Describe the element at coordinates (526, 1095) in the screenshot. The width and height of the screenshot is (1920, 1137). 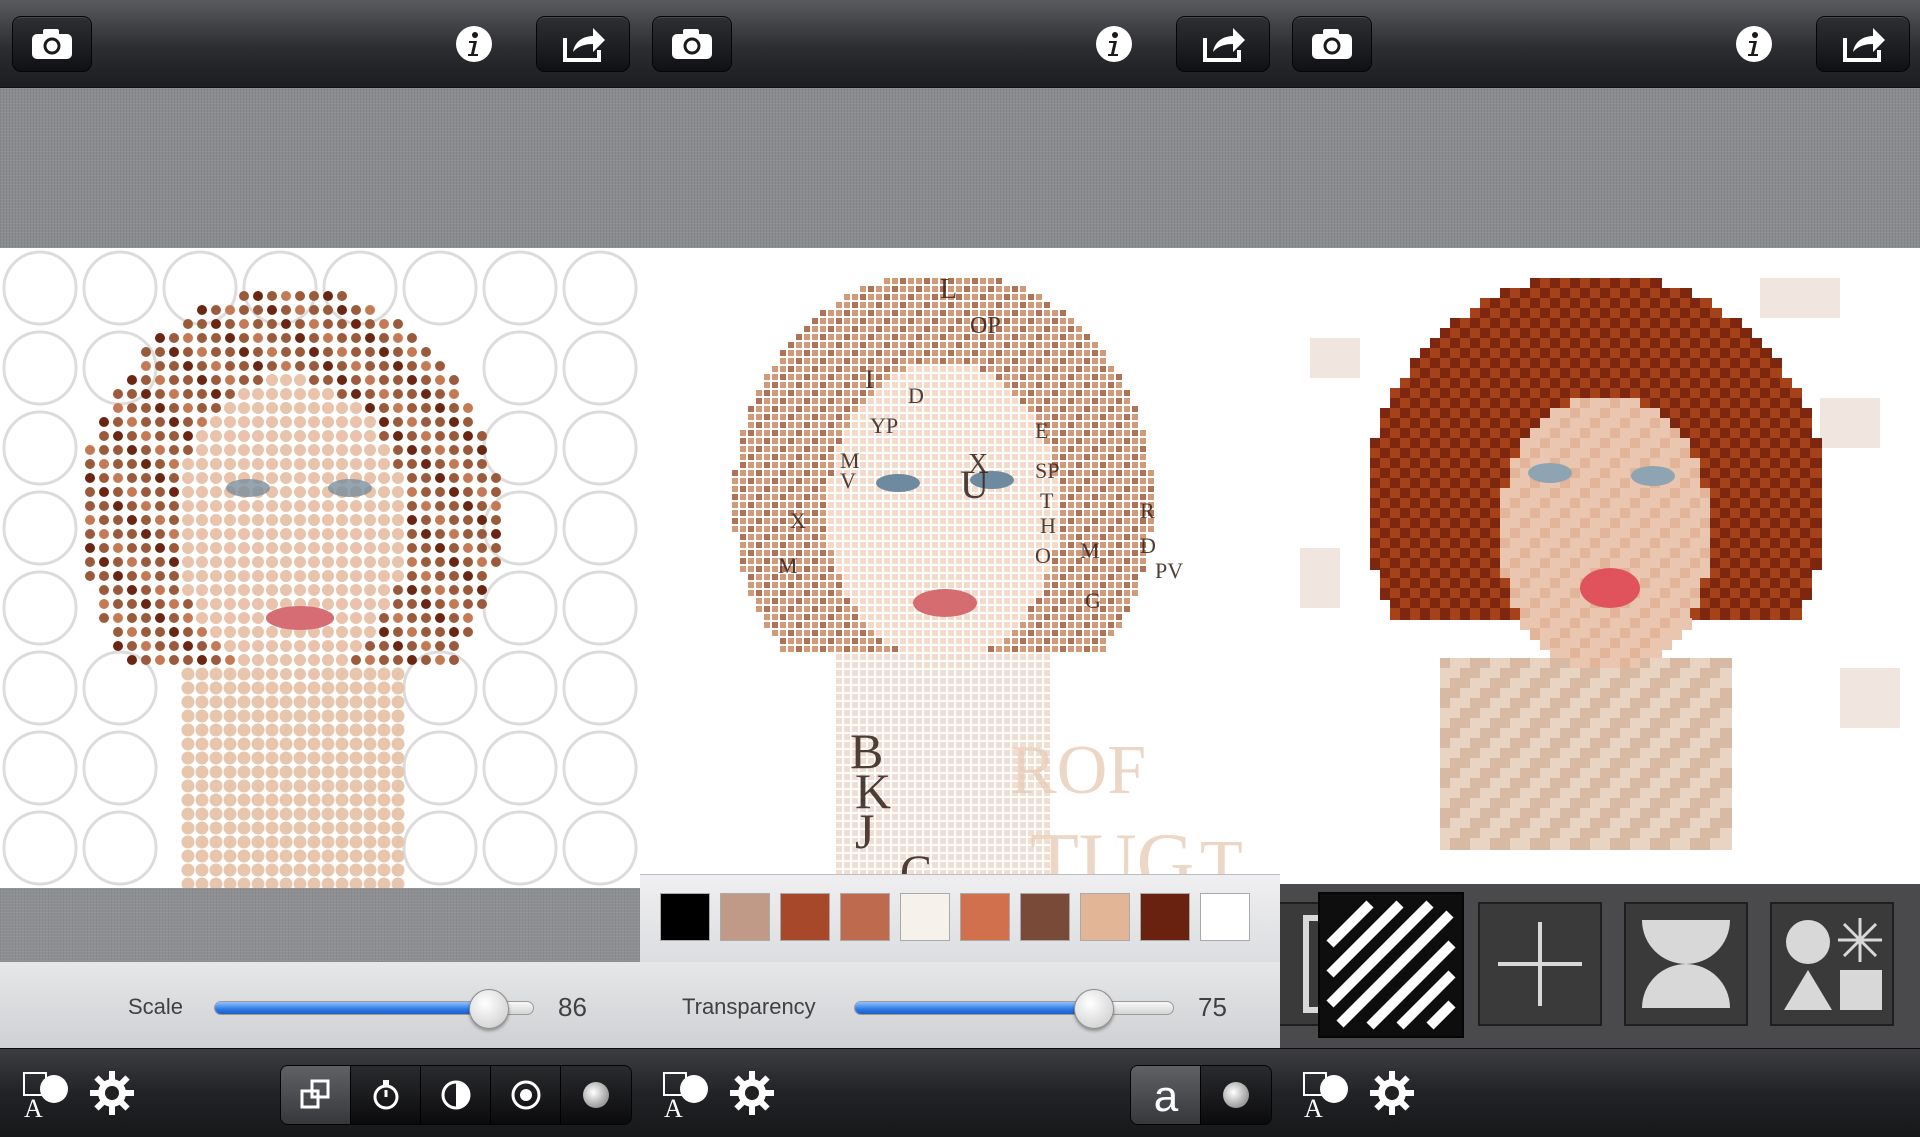
I see `mode-target` at that location.